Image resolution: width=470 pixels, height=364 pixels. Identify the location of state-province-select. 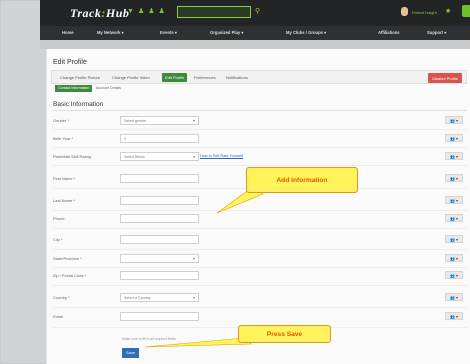
(159, 258).